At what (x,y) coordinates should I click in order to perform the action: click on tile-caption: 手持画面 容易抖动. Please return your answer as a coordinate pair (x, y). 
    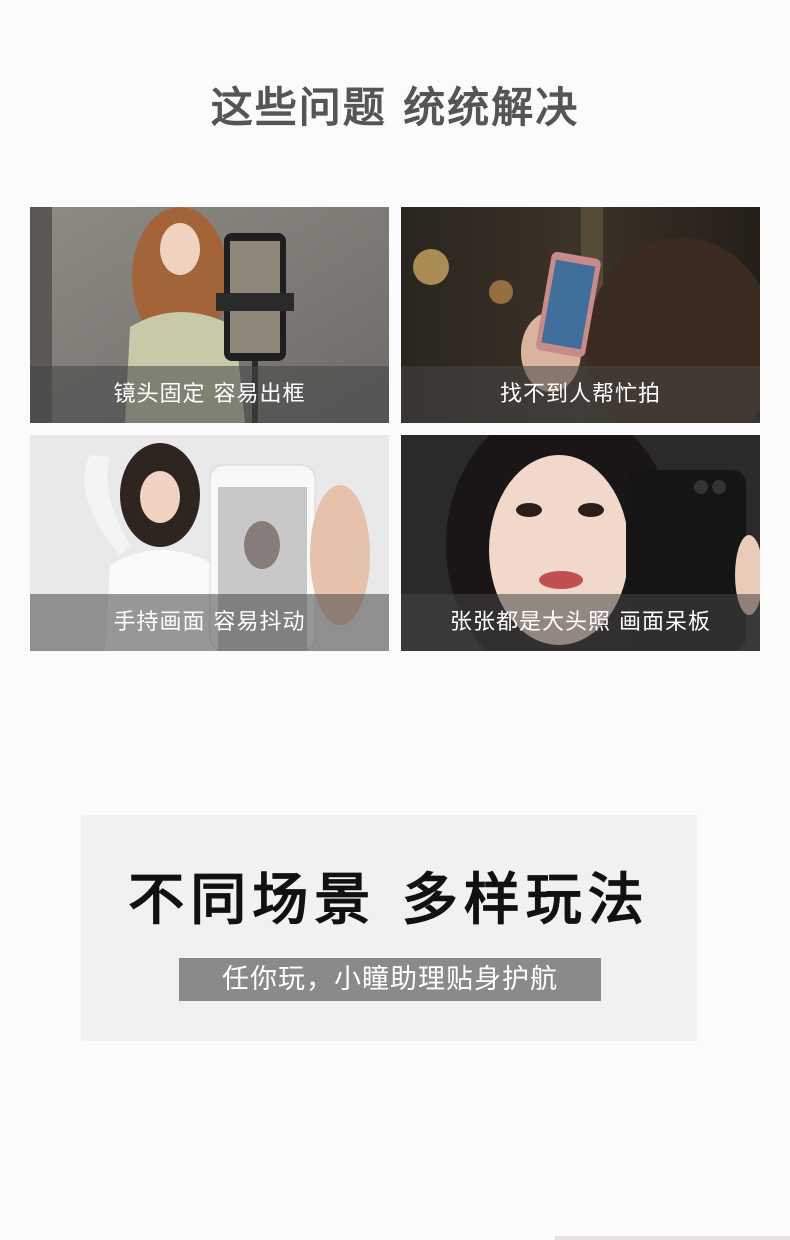
    Looking at the image, I should click on (209, 622).